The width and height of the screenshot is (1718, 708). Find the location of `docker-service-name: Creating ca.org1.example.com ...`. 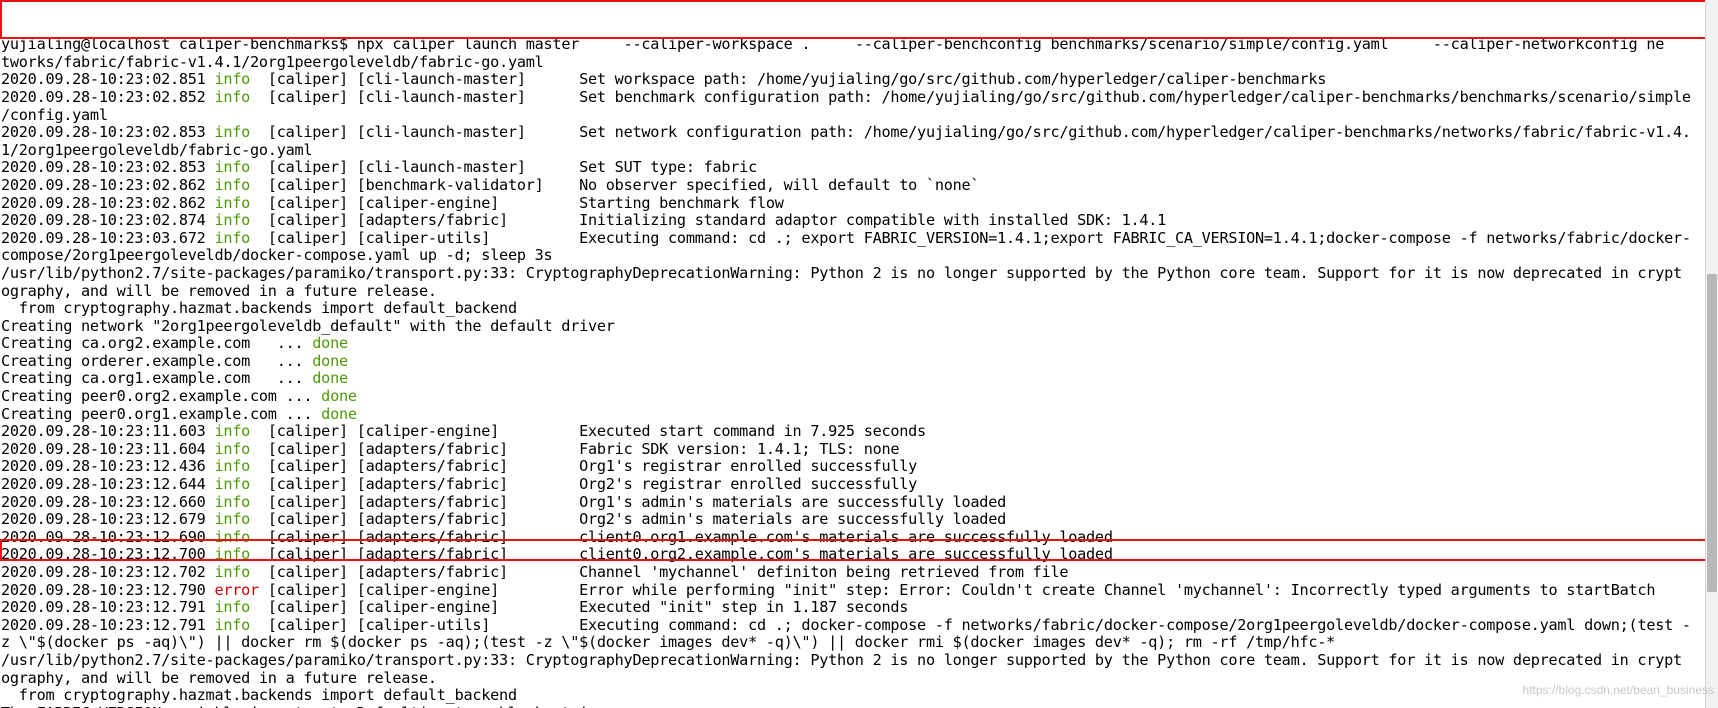

docker-service-name: Creating ca.org1.example.com ... is located at coordinates (157, 378).